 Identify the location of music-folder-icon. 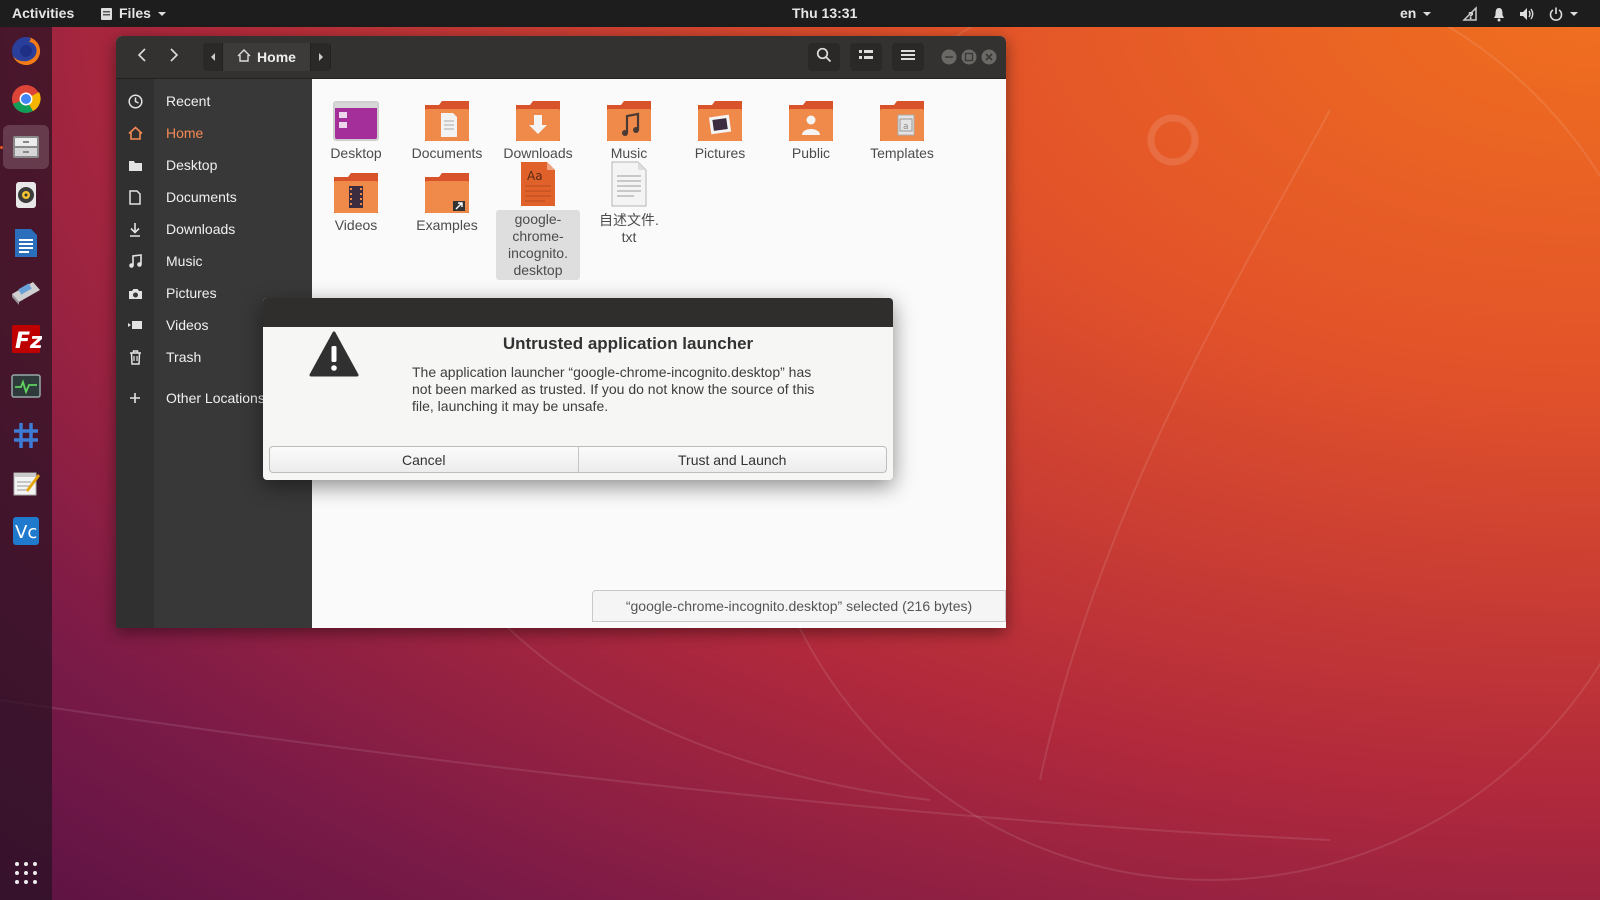
(629, 117).